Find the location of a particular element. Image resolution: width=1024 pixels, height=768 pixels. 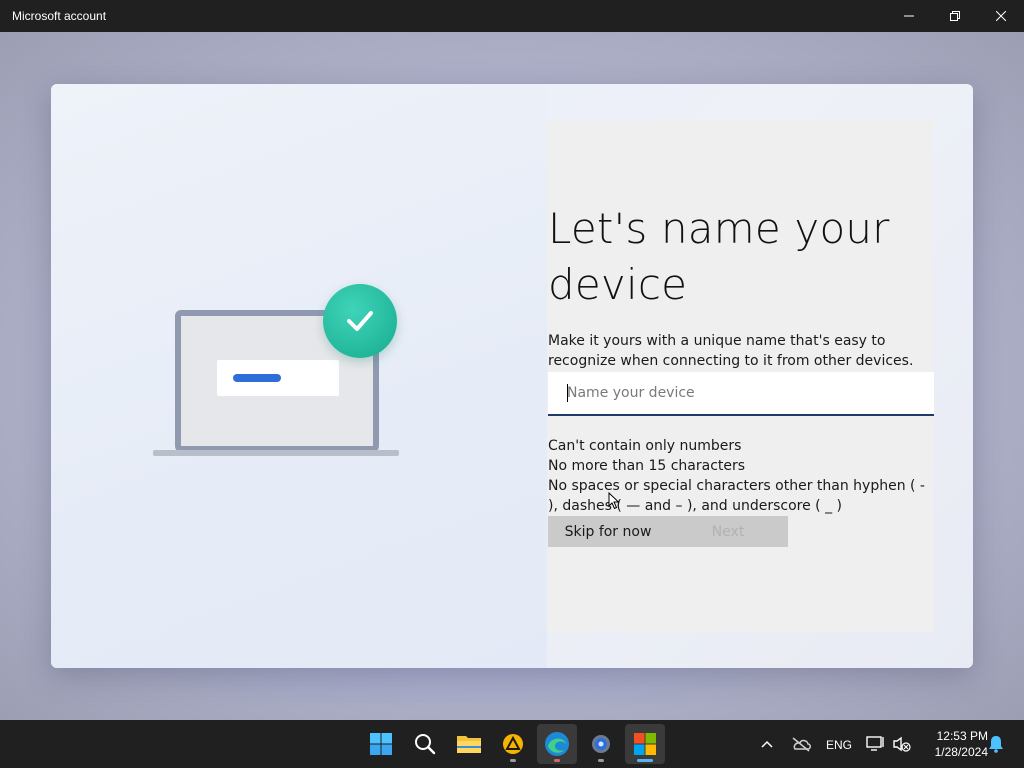

file-explorer-icon is located at coordinates (469, 744).